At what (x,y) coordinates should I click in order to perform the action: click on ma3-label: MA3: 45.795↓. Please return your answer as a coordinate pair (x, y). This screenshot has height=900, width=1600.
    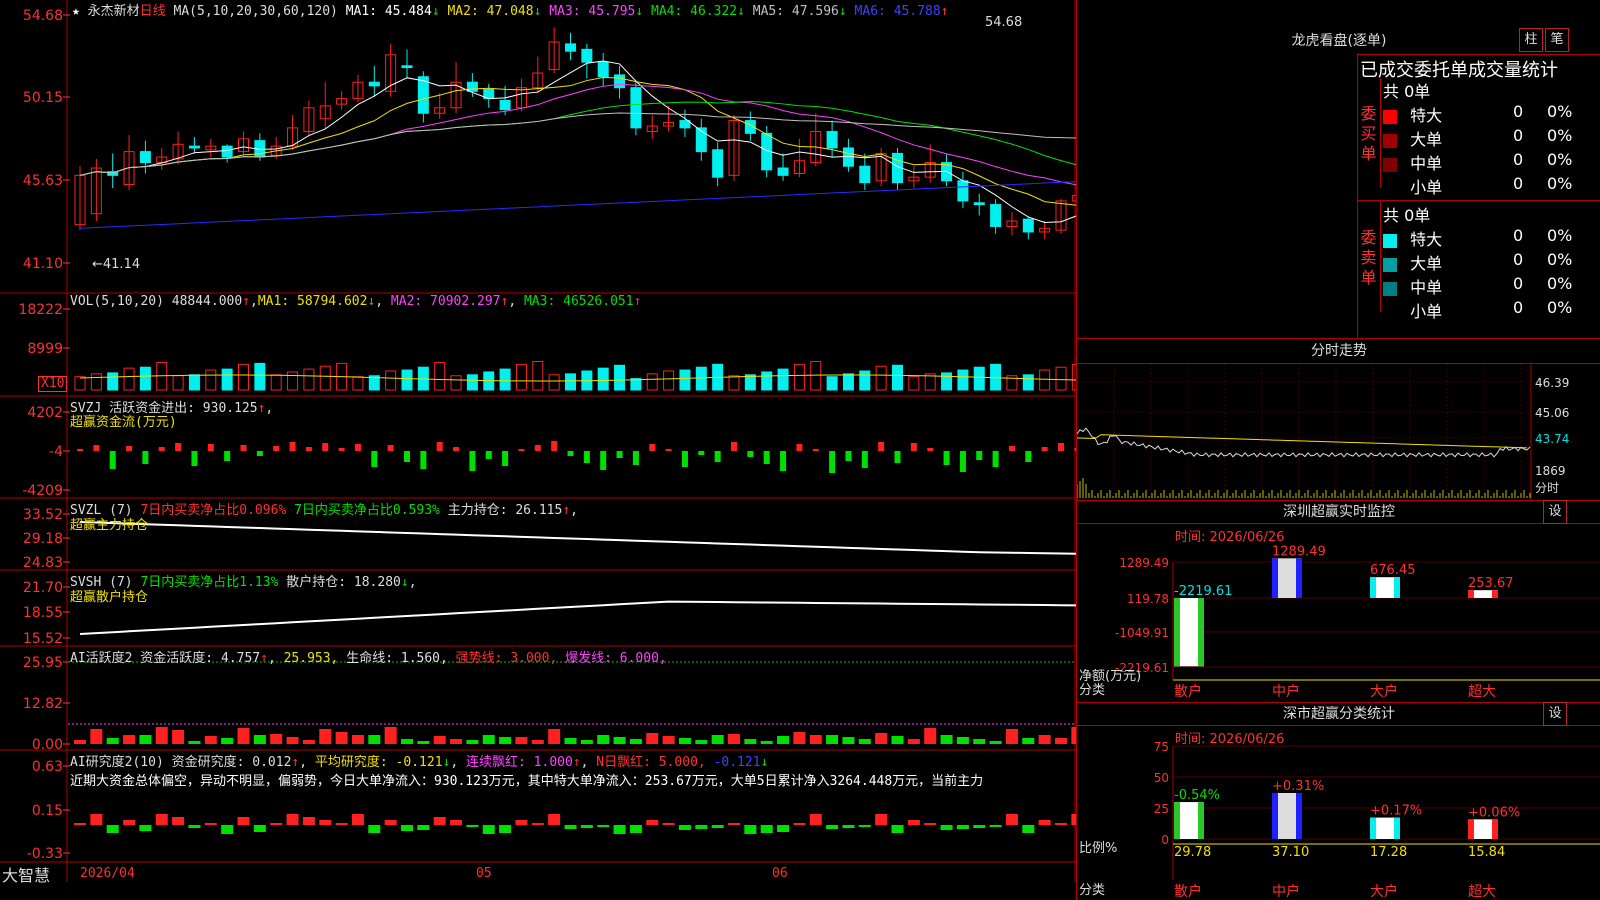
    Looking at the image, I should click on (596, 11).